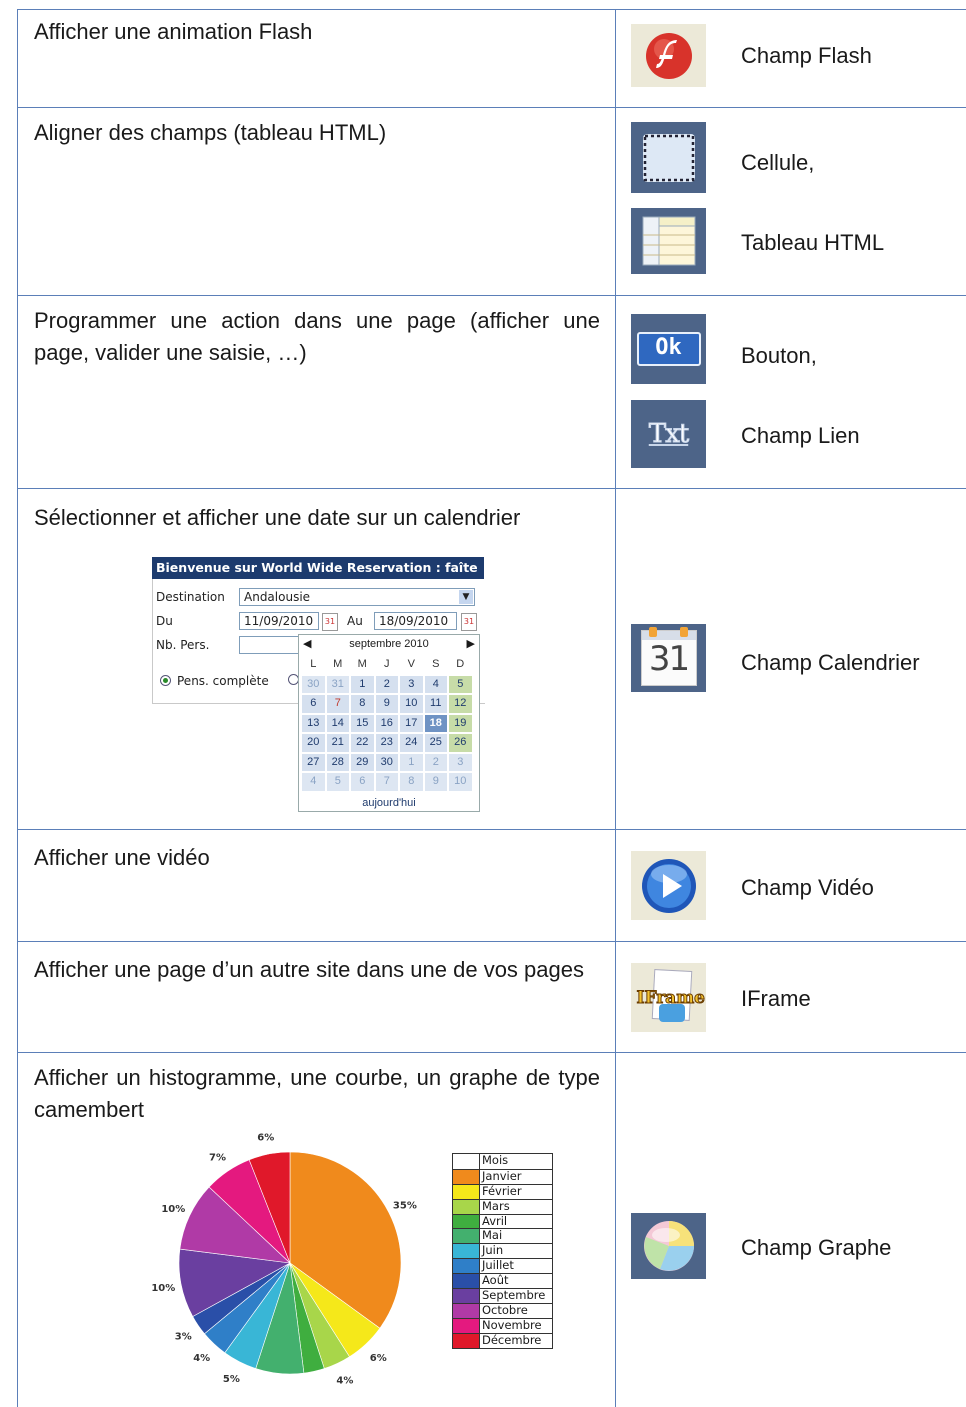  What do you see at coordinates (806, 55) in the screenshot?
I see `item-label: Champ Flash` at bounding box center [806, 55].